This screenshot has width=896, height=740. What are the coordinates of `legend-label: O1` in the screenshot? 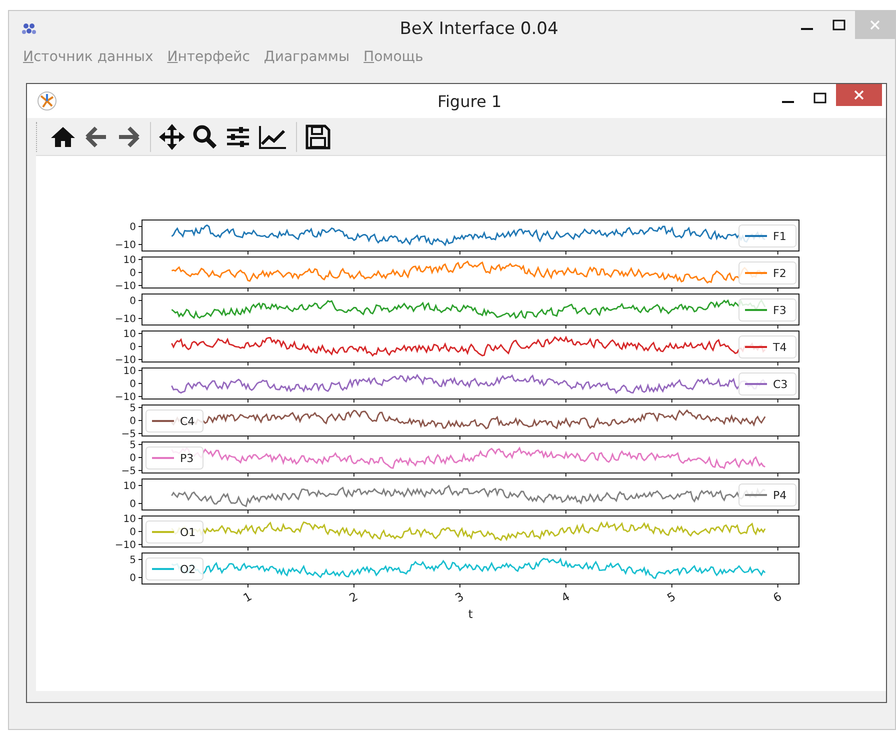 It's located at (188, 532).